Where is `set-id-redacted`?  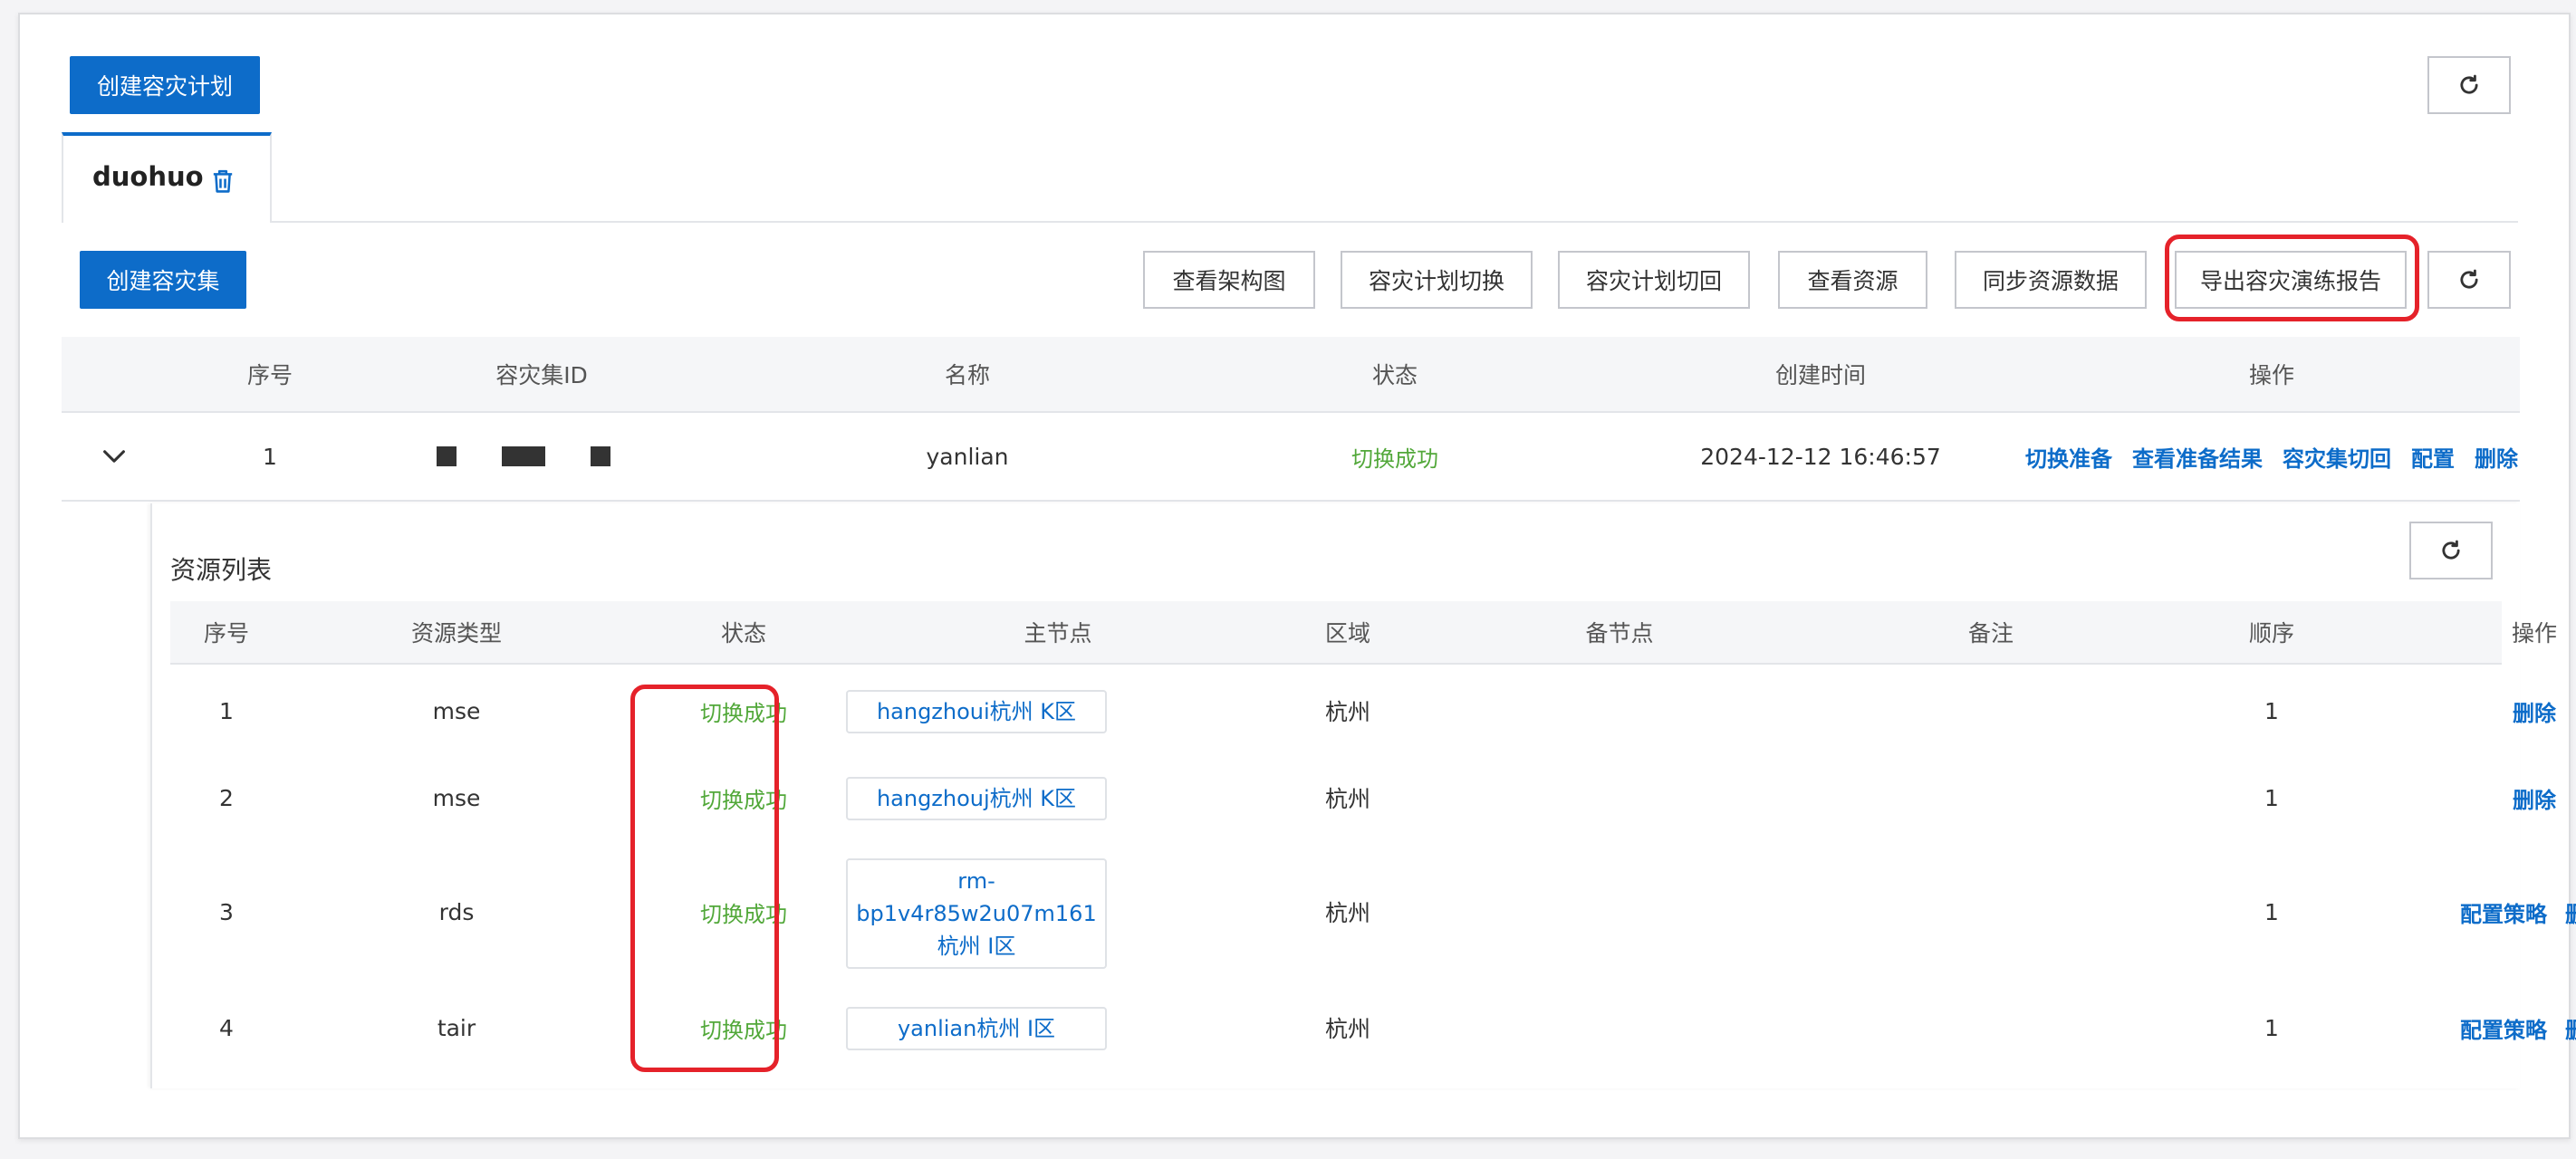
set-id-redacted is located at coordinates (524, 456).